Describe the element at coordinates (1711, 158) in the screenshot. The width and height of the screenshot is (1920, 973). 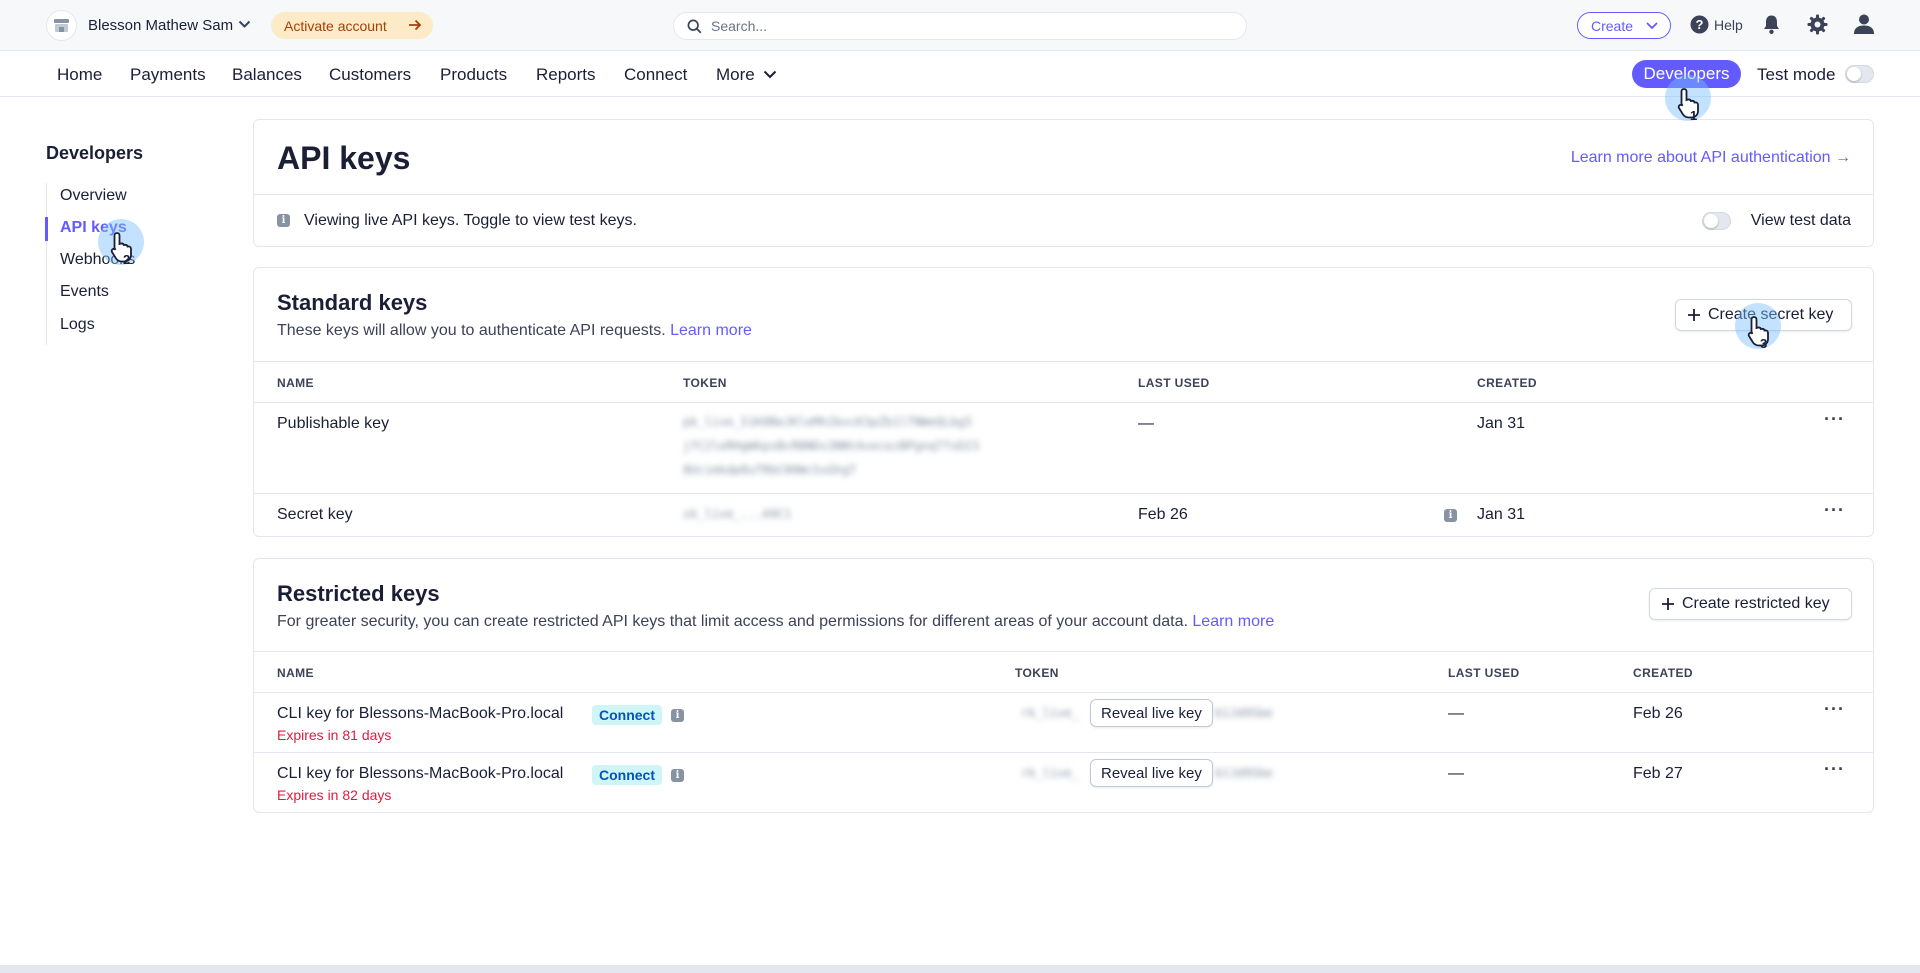
I see `learn-more-api-auth-link: Learn more about API authentication →` at that location.